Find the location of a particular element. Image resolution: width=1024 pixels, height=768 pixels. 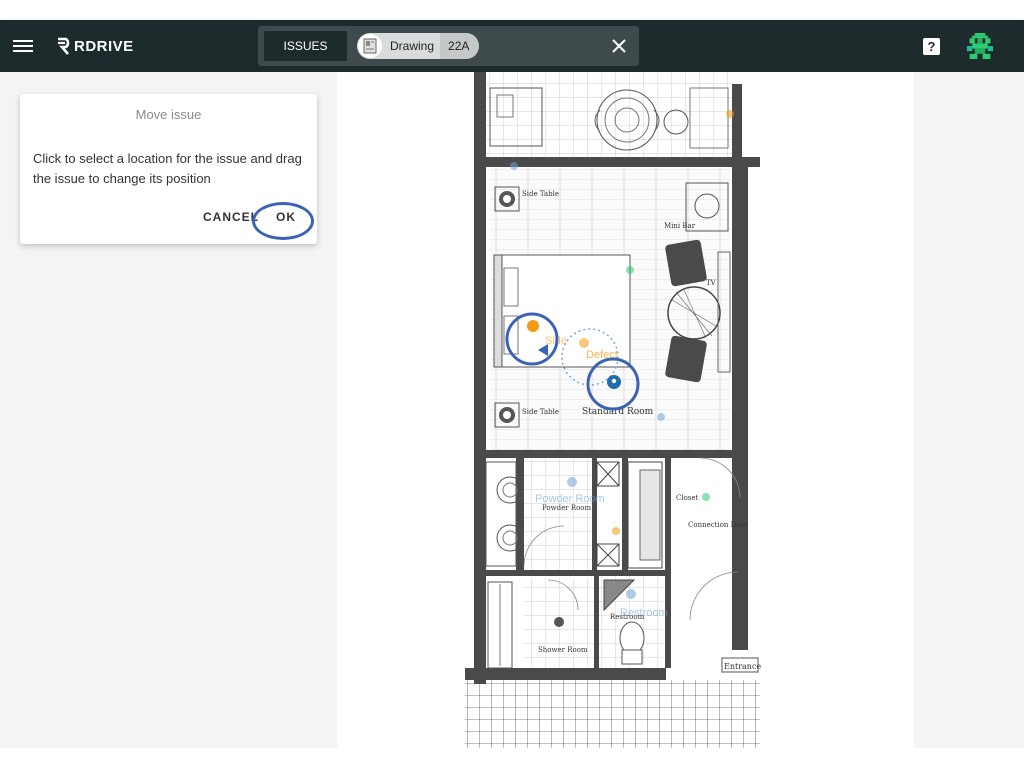

right-panel is located at coordinates (969, 410).